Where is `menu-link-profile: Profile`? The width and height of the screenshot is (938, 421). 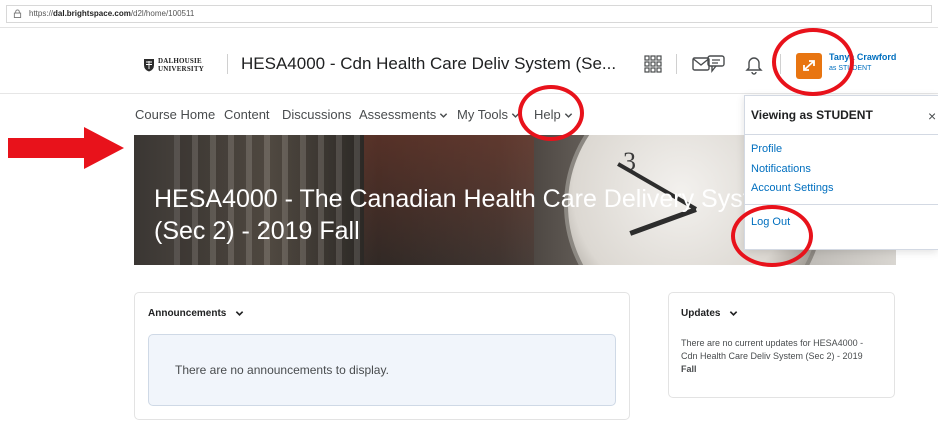 menu-link-profile: Profile is located at coordinates (766, 149).